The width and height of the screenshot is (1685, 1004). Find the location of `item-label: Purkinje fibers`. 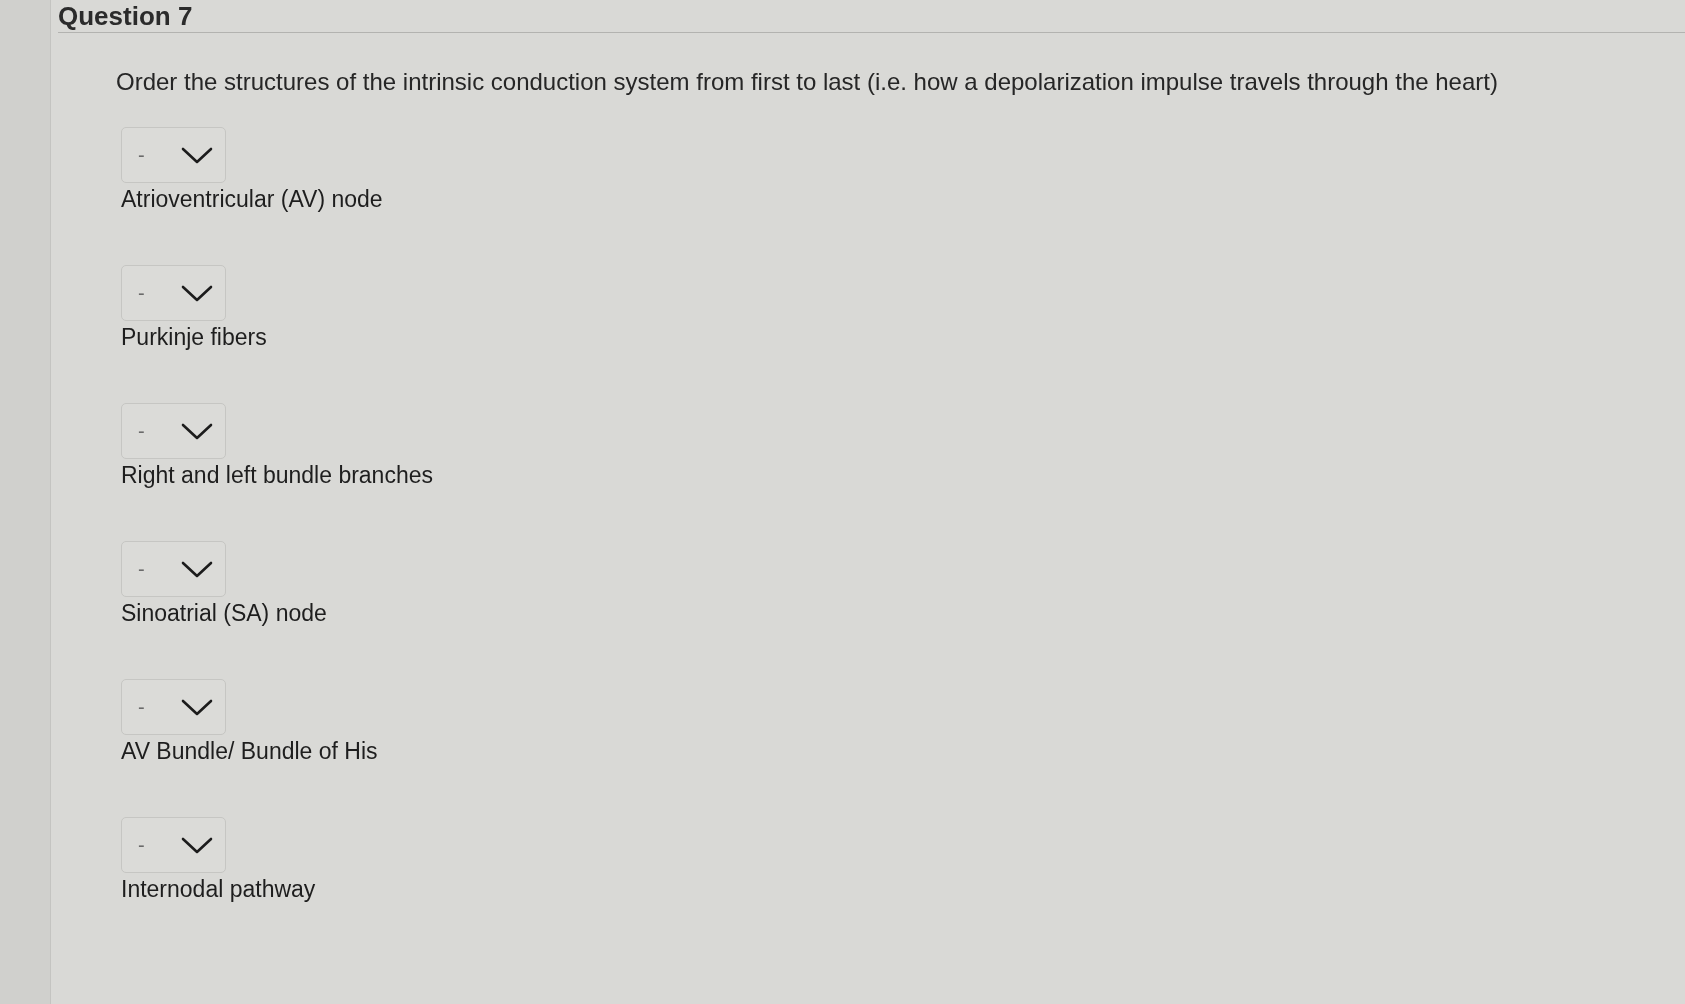

item-label: Purkinje fibers is located at coordinates (194, 337).